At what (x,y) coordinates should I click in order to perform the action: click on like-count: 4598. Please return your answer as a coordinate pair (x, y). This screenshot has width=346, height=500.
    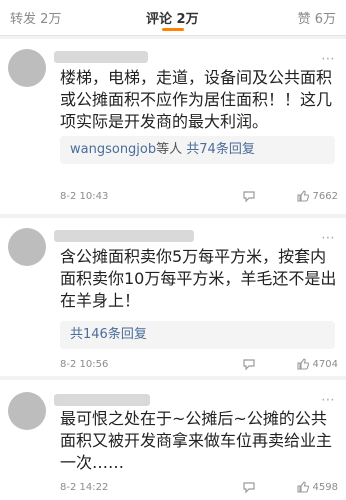
    Looking at the image, I should click on (325, 487).